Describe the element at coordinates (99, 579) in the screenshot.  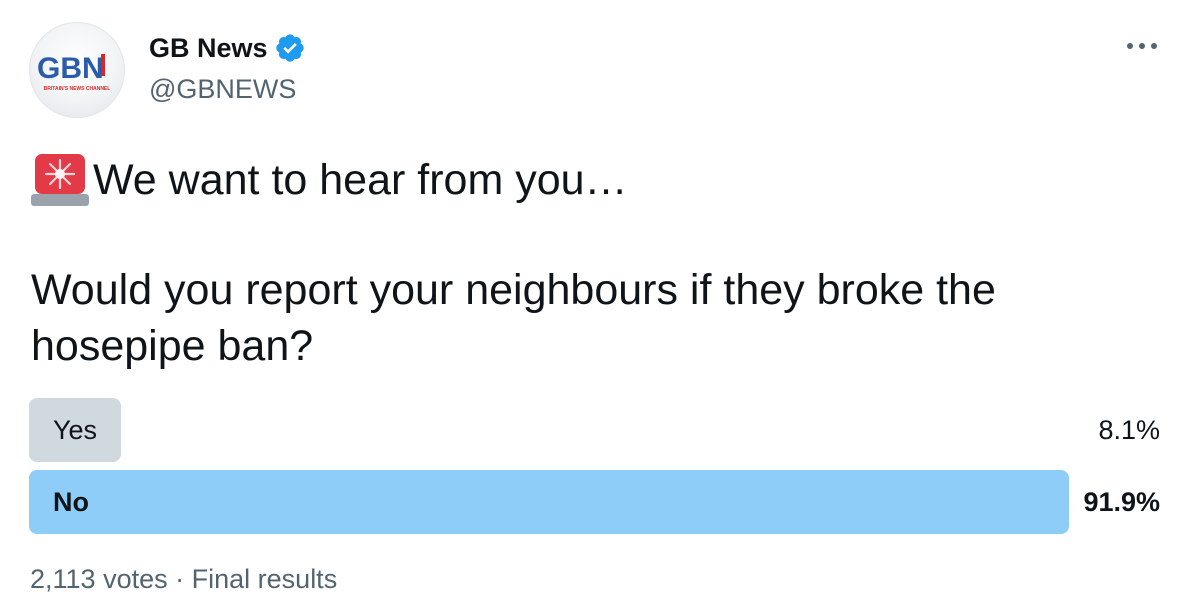
I see `poll-vote-count: 2,113 votes` at that location.